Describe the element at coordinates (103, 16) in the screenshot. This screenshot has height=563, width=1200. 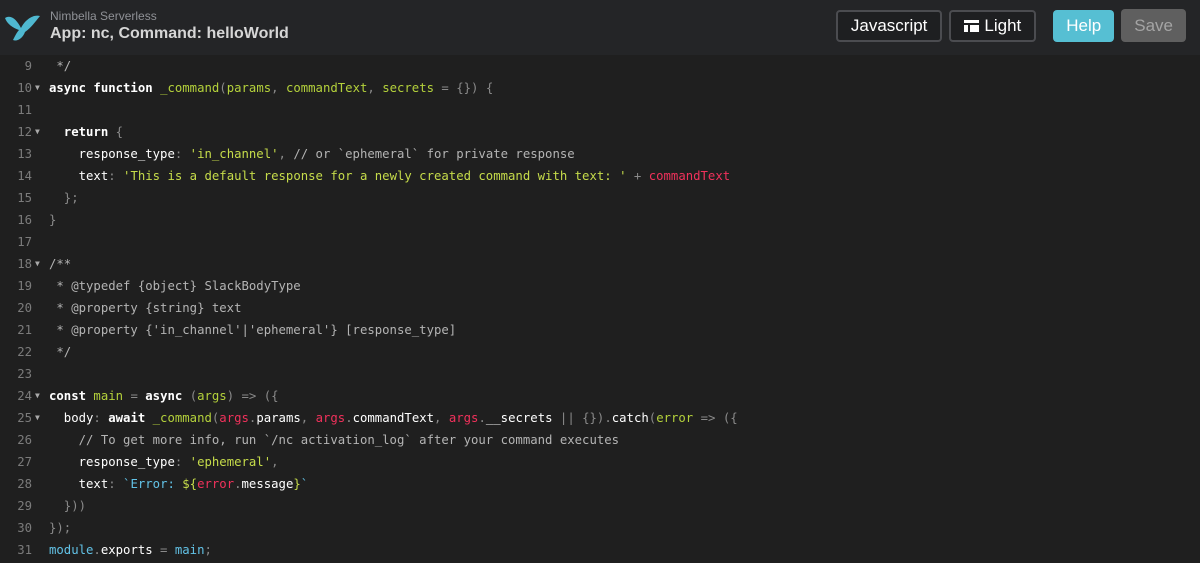
I see `brand-name: Nimbella Serverless` at that location.